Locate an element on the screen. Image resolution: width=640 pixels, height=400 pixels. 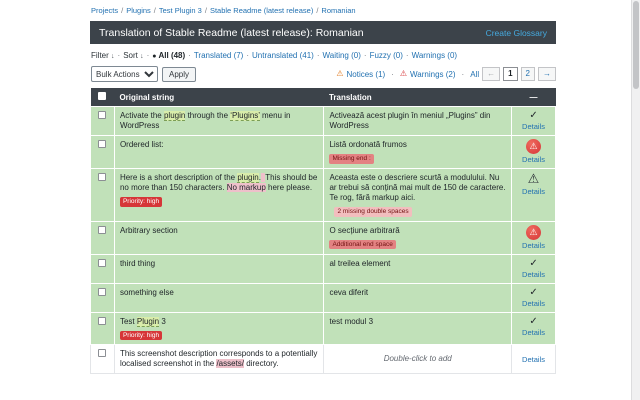
glossary-term: Plugin is located at coordinates (148, 321).